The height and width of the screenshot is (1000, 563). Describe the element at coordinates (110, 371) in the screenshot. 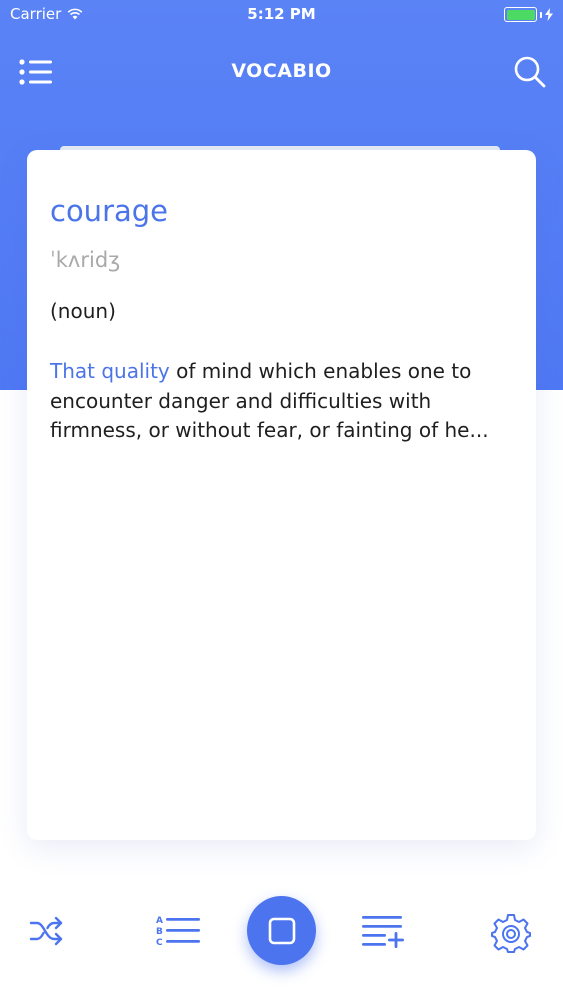

I see `definition-highlight: That quality` at that location.